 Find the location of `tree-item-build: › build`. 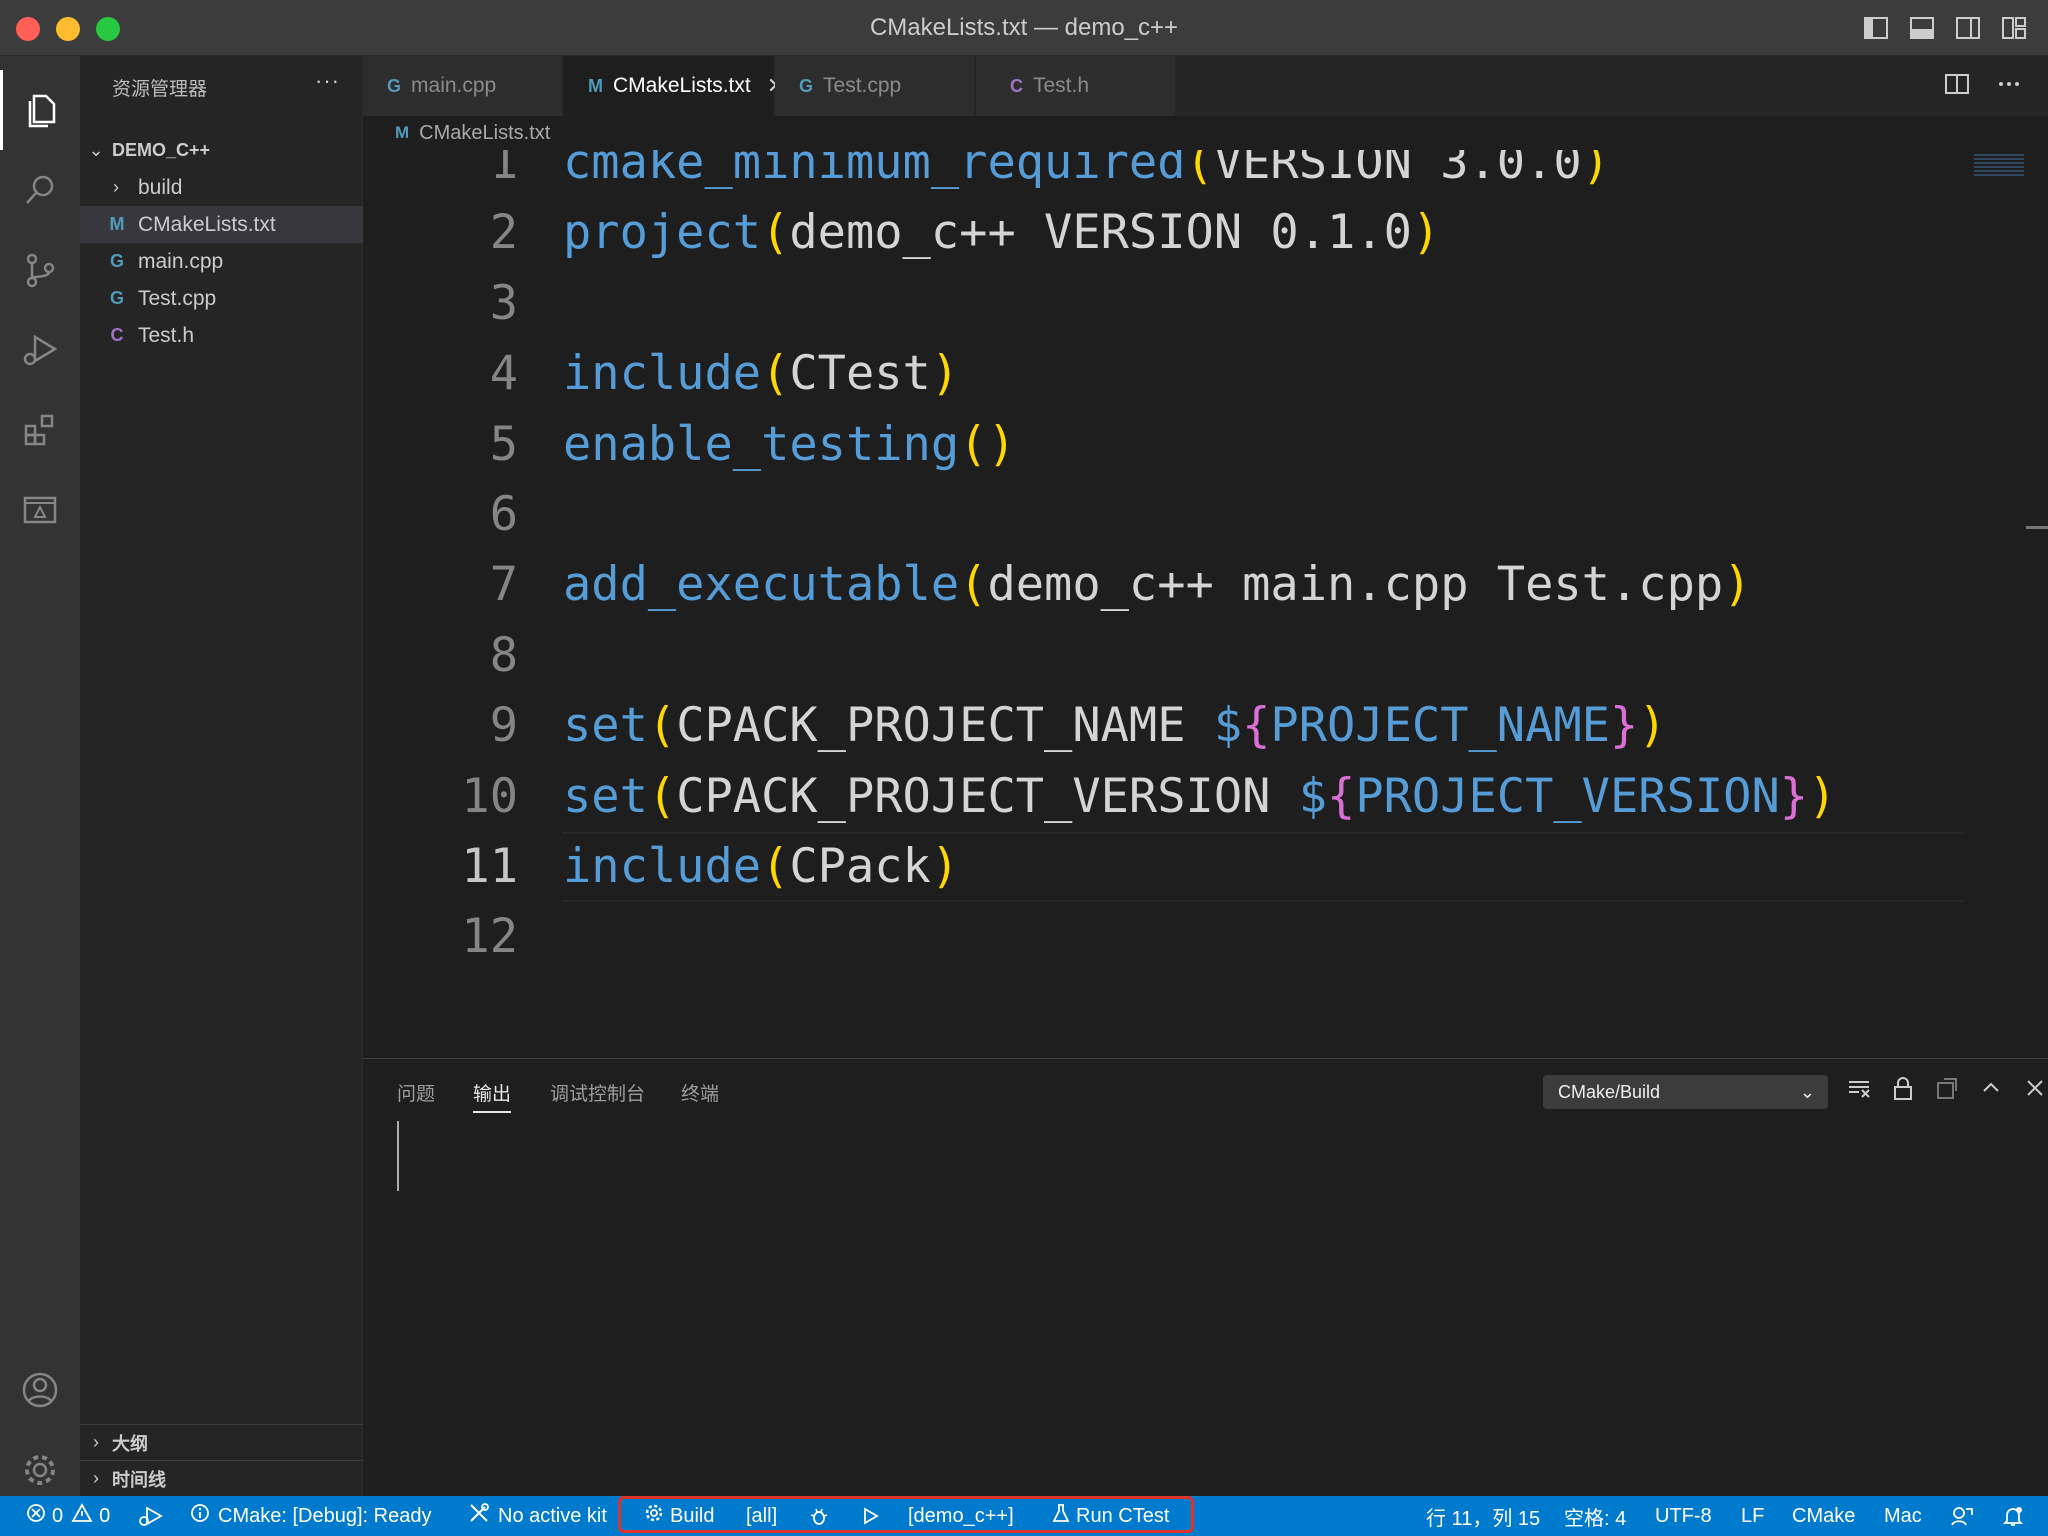

tree-item-build: › build is located at coordinates (221, 187).